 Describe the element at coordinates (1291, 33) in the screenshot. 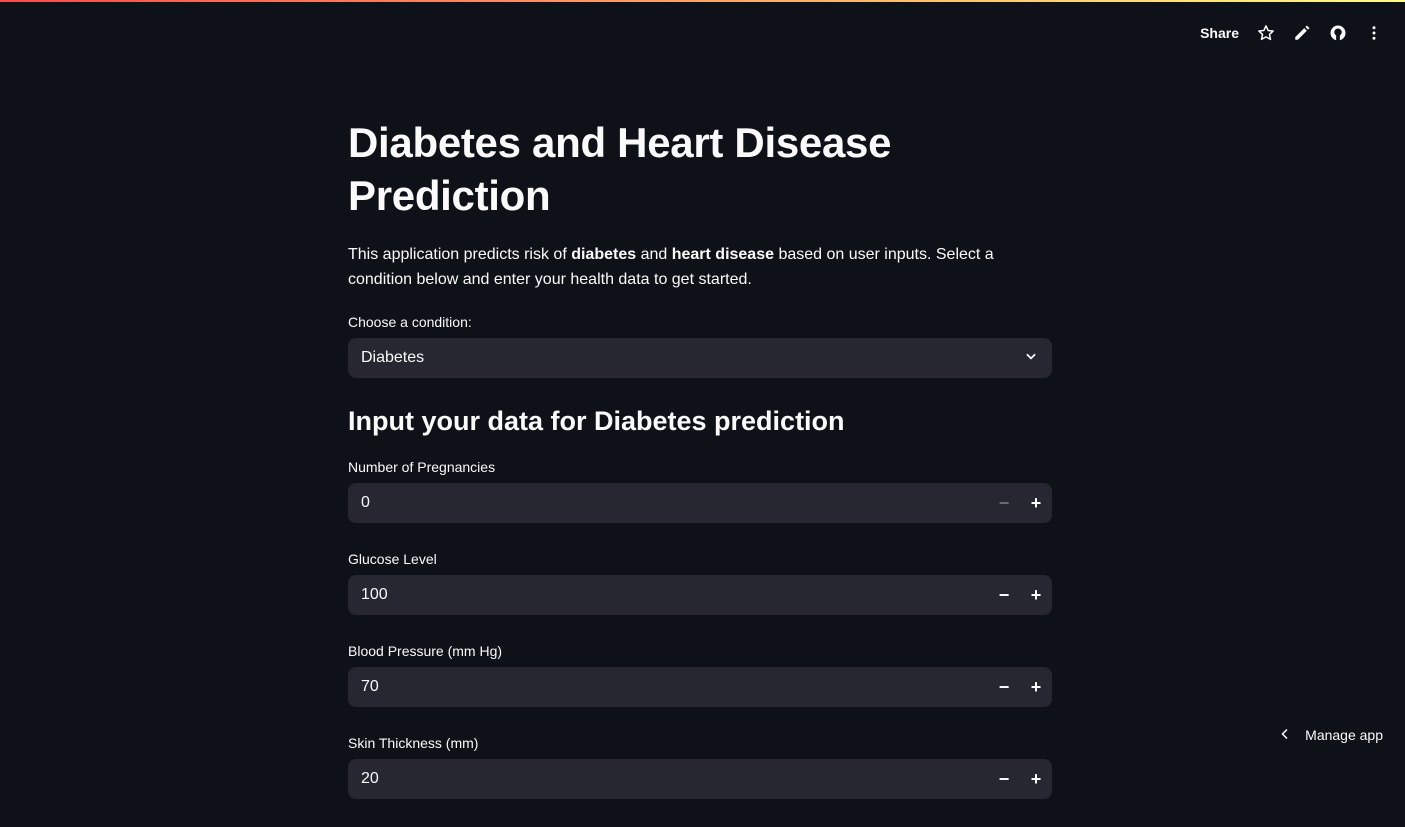

I see `toolbar: Share` at that location.